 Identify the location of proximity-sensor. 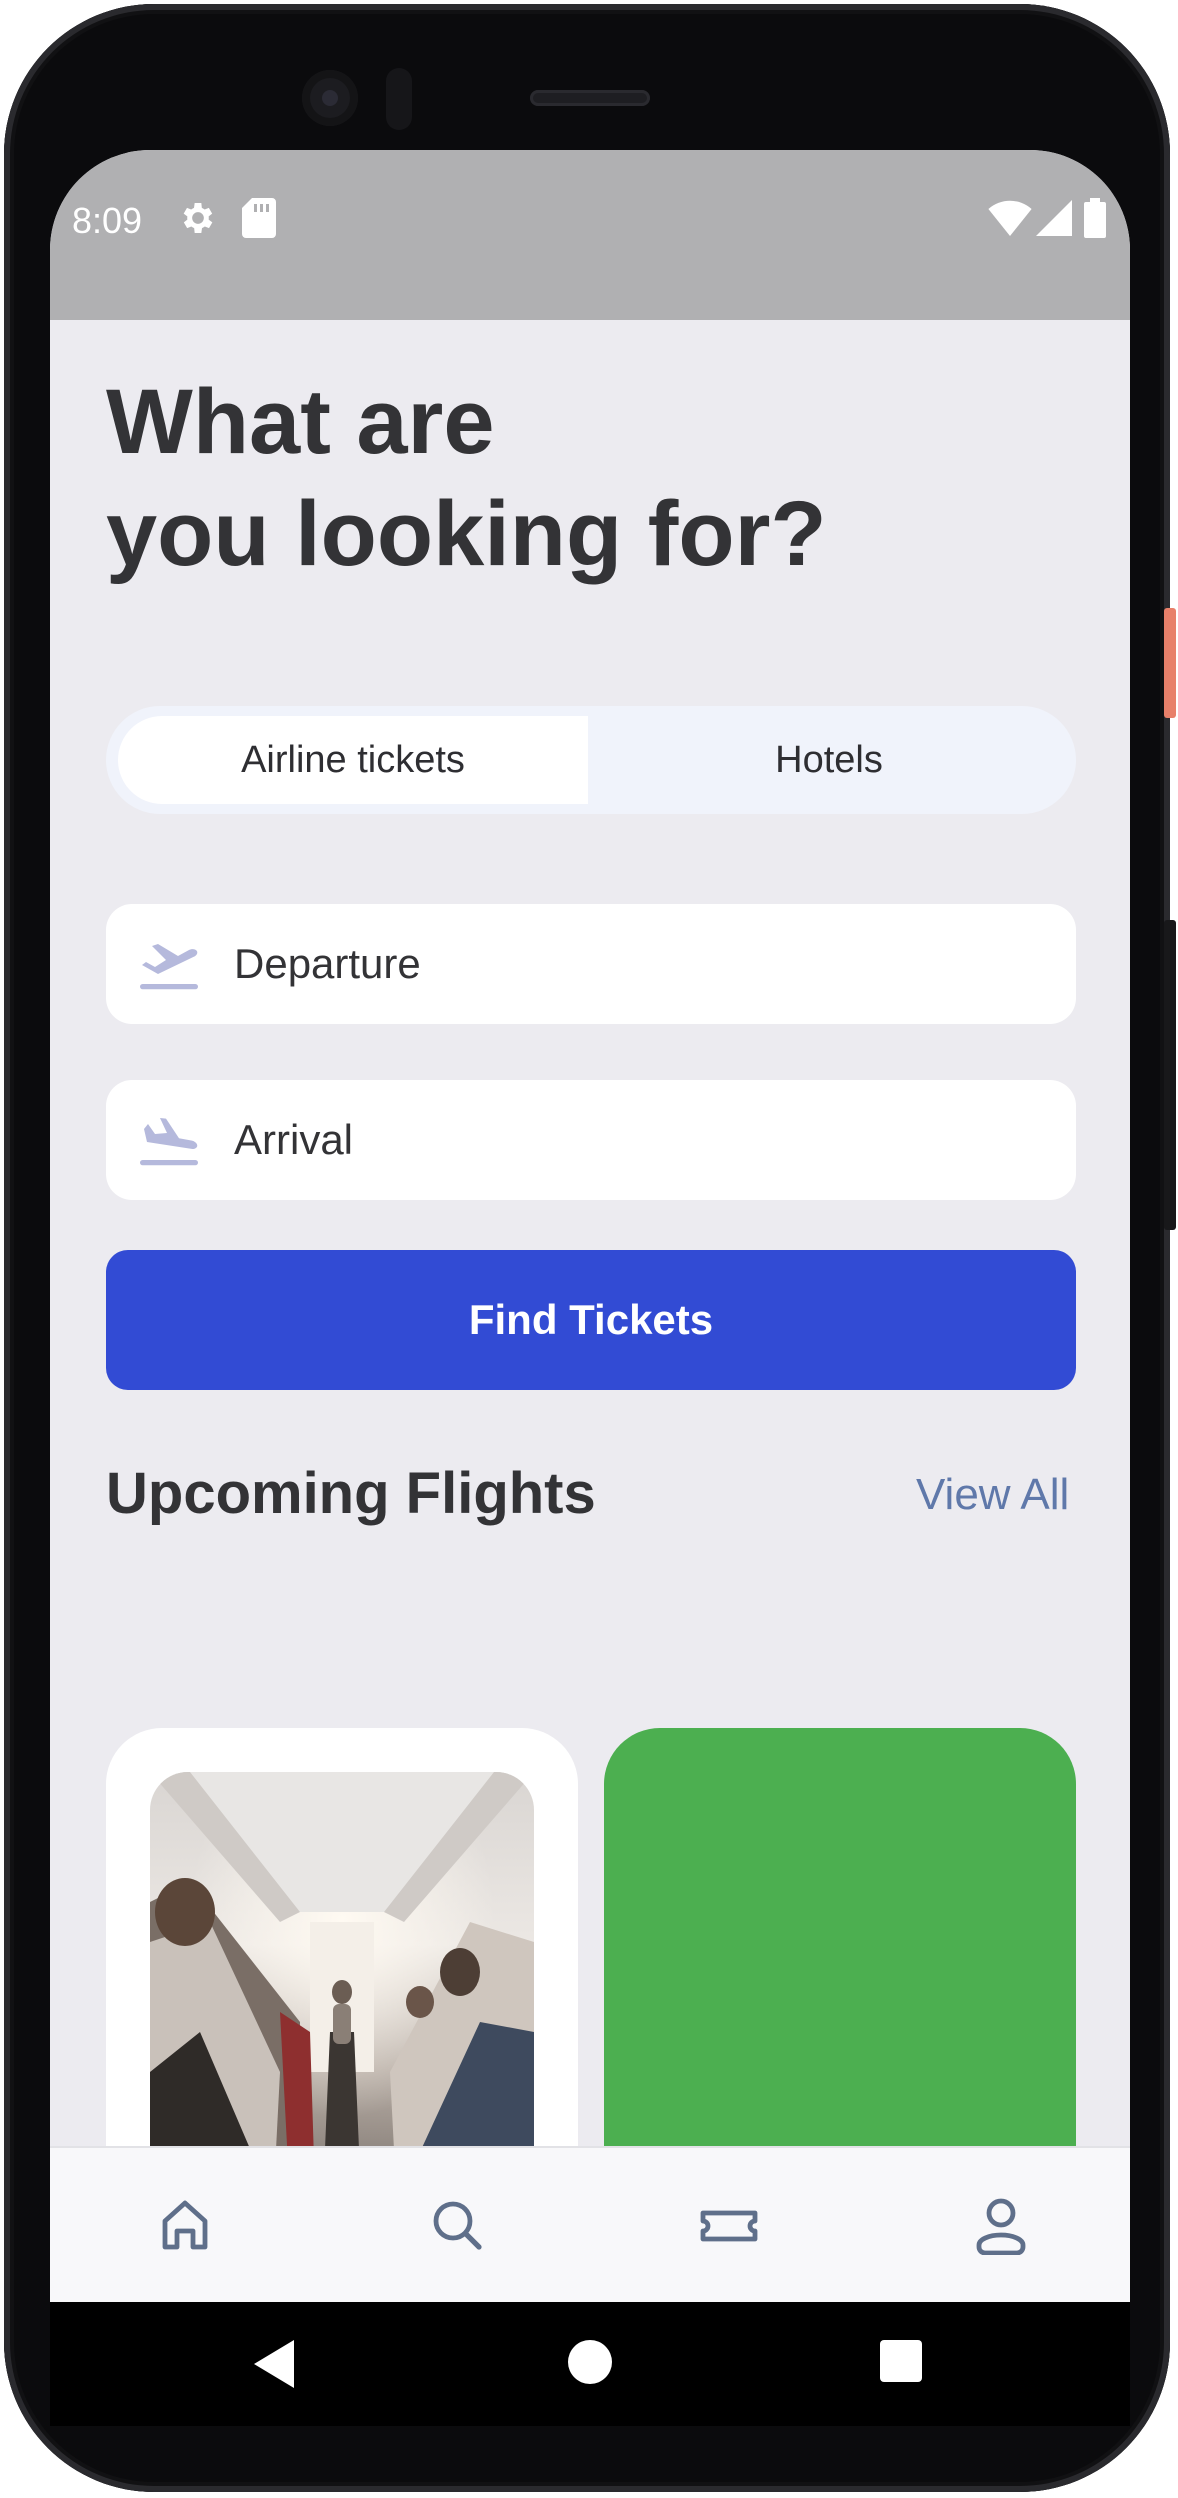
(399, 99).